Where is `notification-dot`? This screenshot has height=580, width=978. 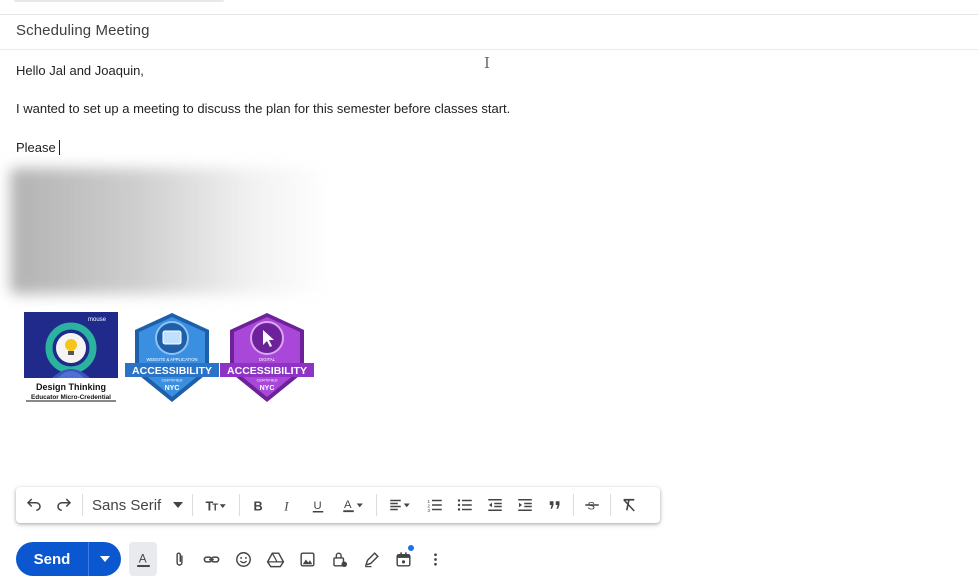
notification-dot is located at coordinates (411, 548).